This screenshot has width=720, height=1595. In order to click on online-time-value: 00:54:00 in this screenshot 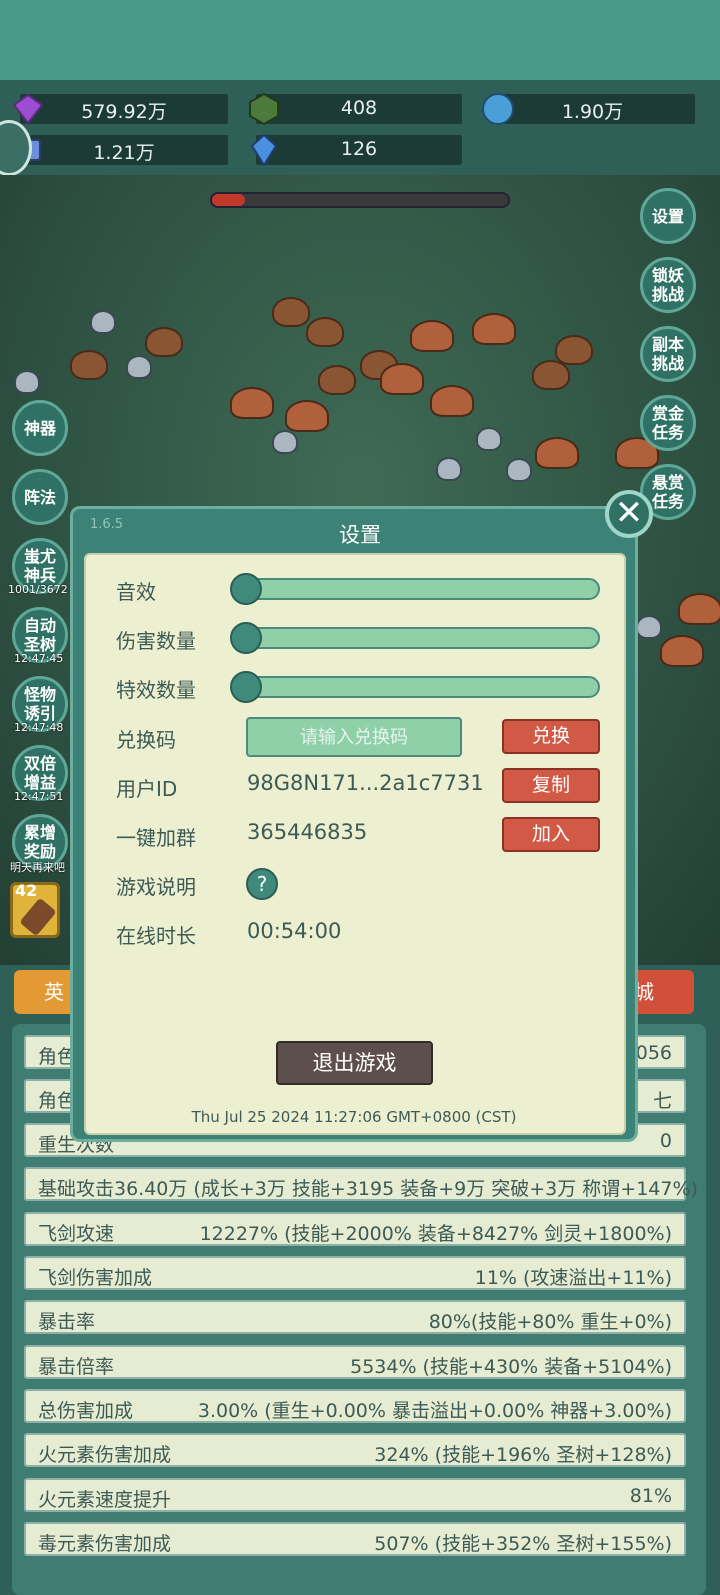, I will do `click(294, 931)`.